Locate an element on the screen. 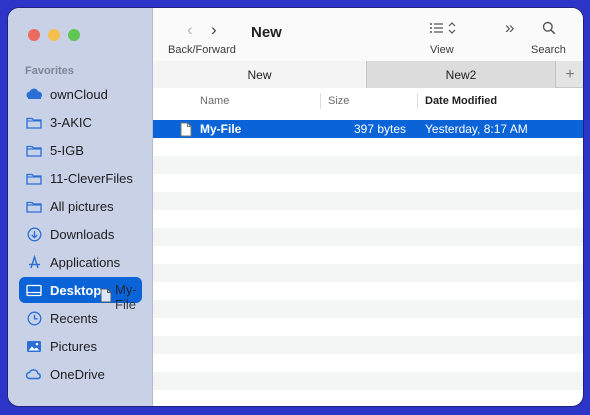 The height and width of the screenshot is (415, 590). list-view-icon is located at coordinates (444, 30).